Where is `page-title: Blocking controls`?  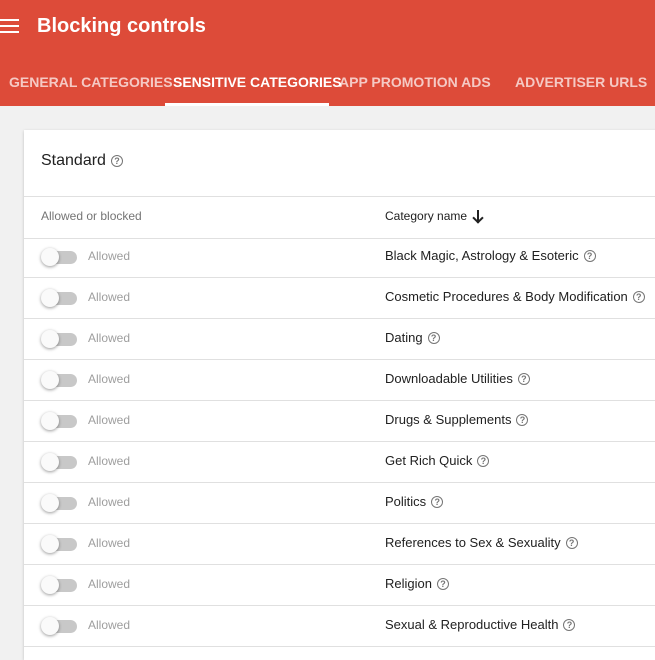
page-title: Blocking controls is located at coordinates (121, 26).